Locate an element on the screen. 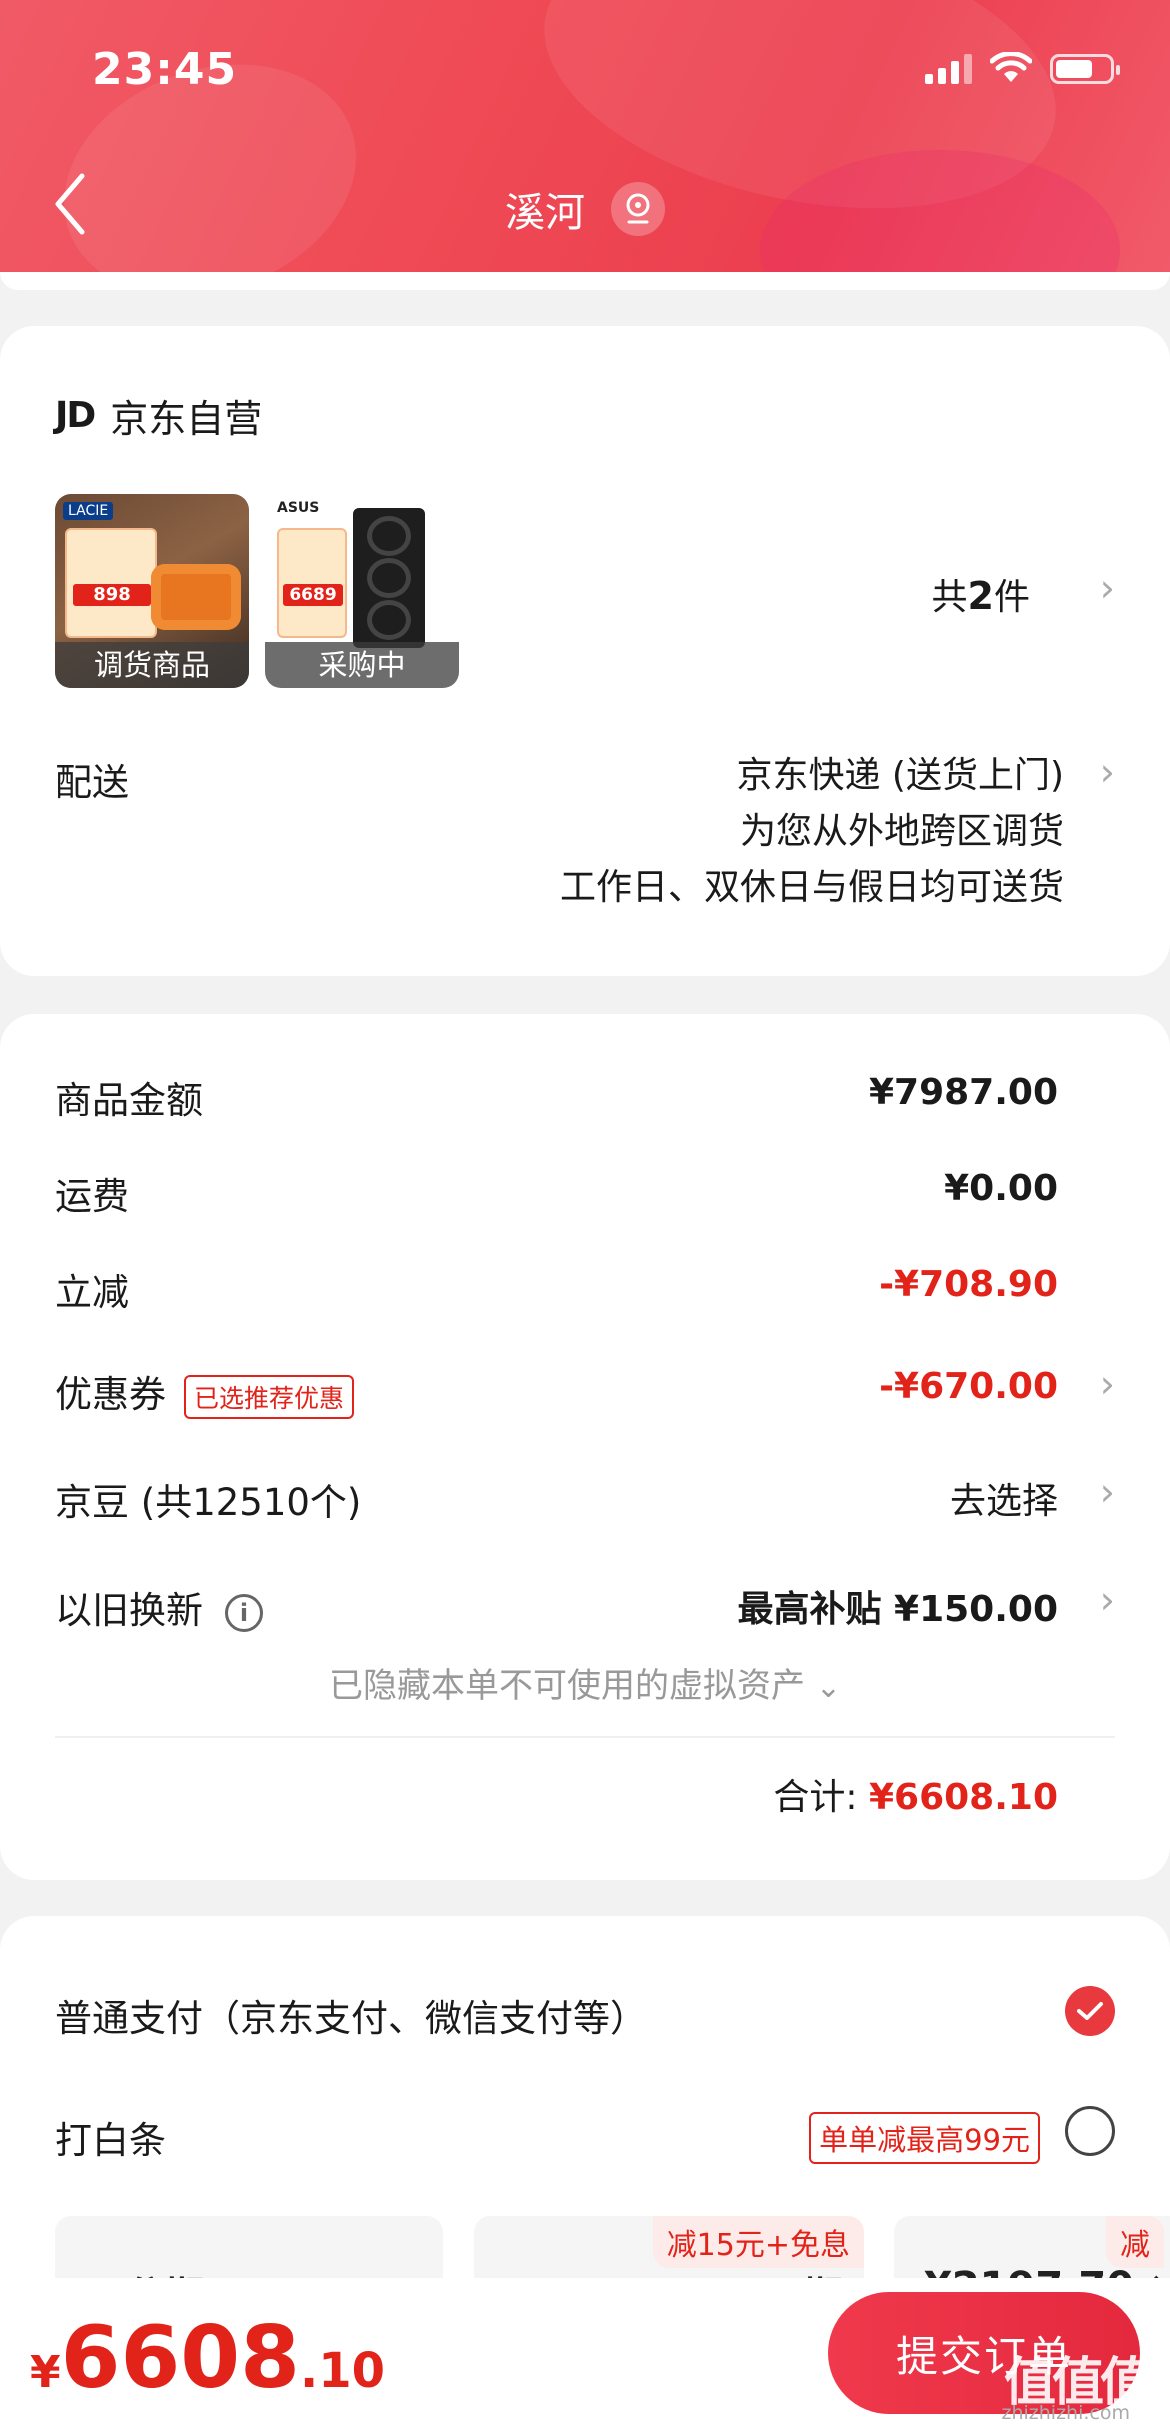 The height and width of the screenshot is (2430, 1170). delivery-label: 配送 is located at coordinates (92, 782).